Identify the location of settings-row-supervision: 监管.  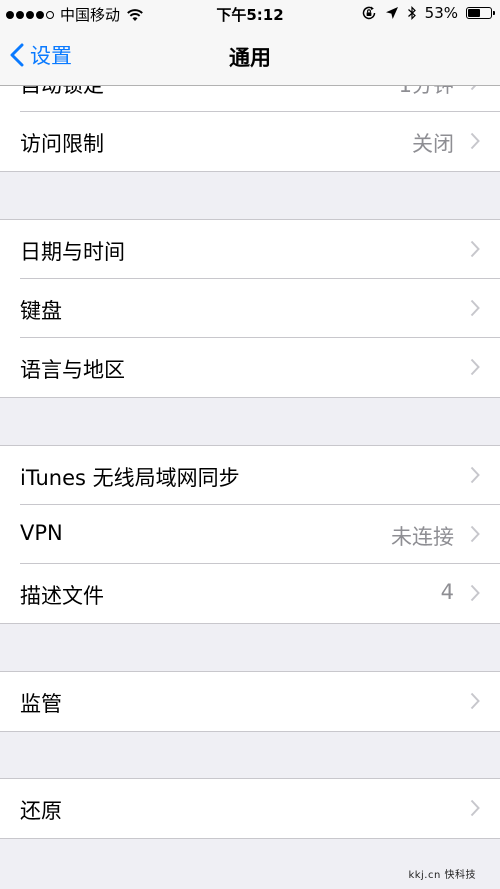
(250, 701).